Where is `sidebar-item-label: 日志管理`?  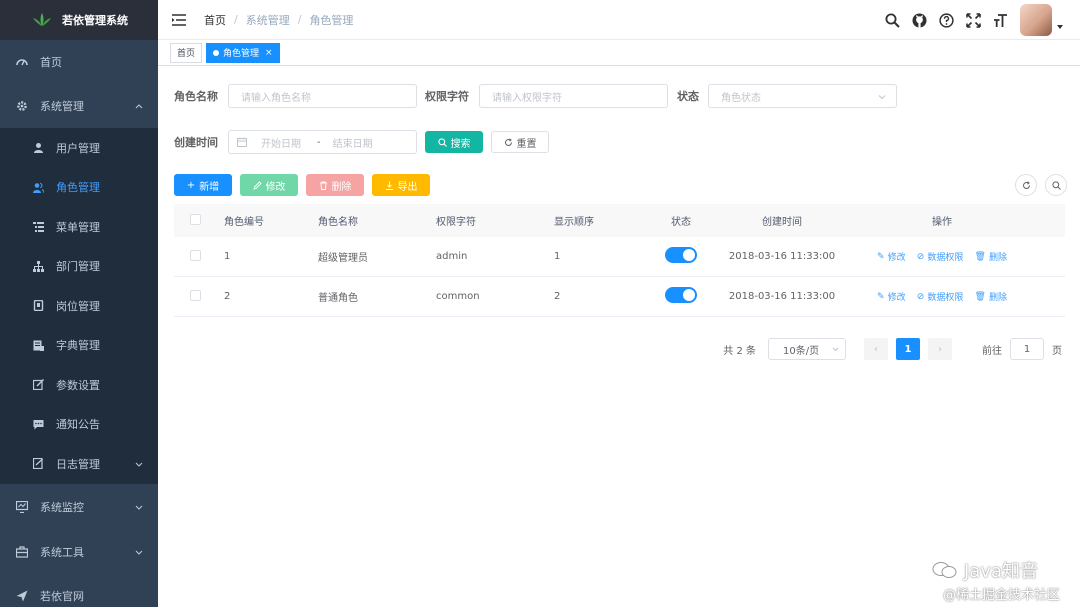 sidebar-item-label: 日志管理 is located at coordinates (78, 464).